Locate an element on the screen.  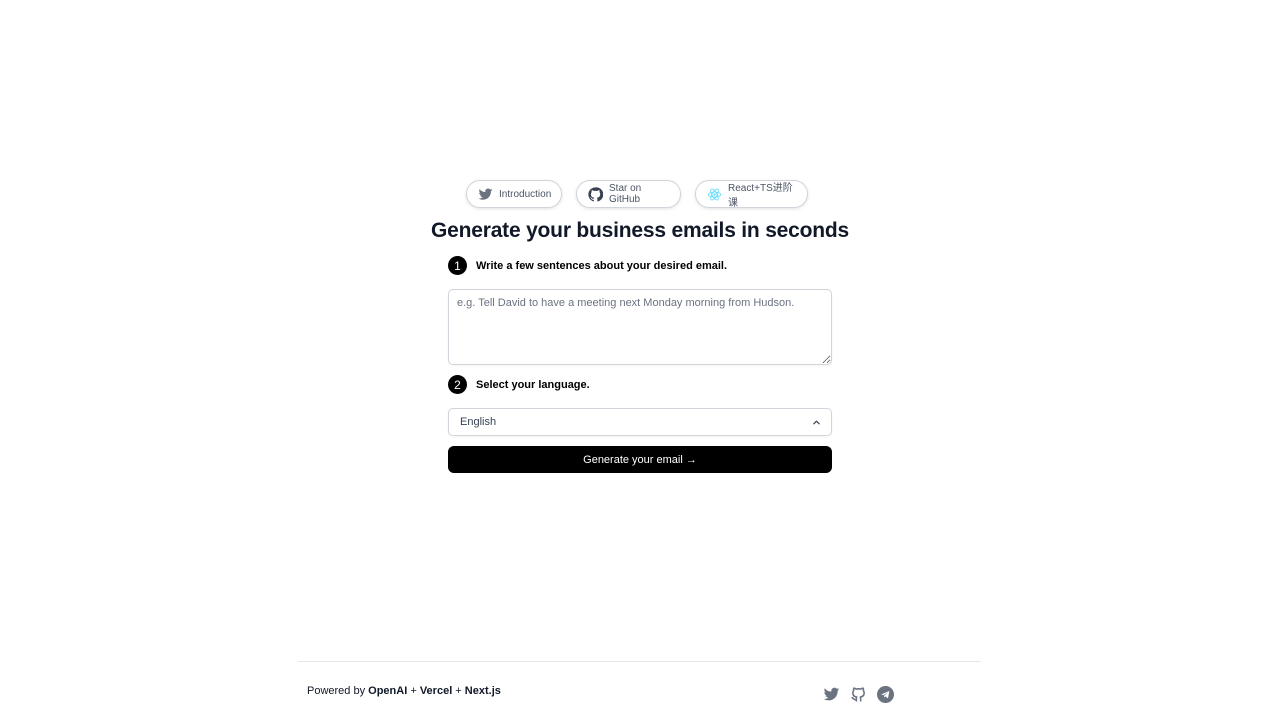
generate-email-button: Generate your email → is located at coordinates (640, 459).